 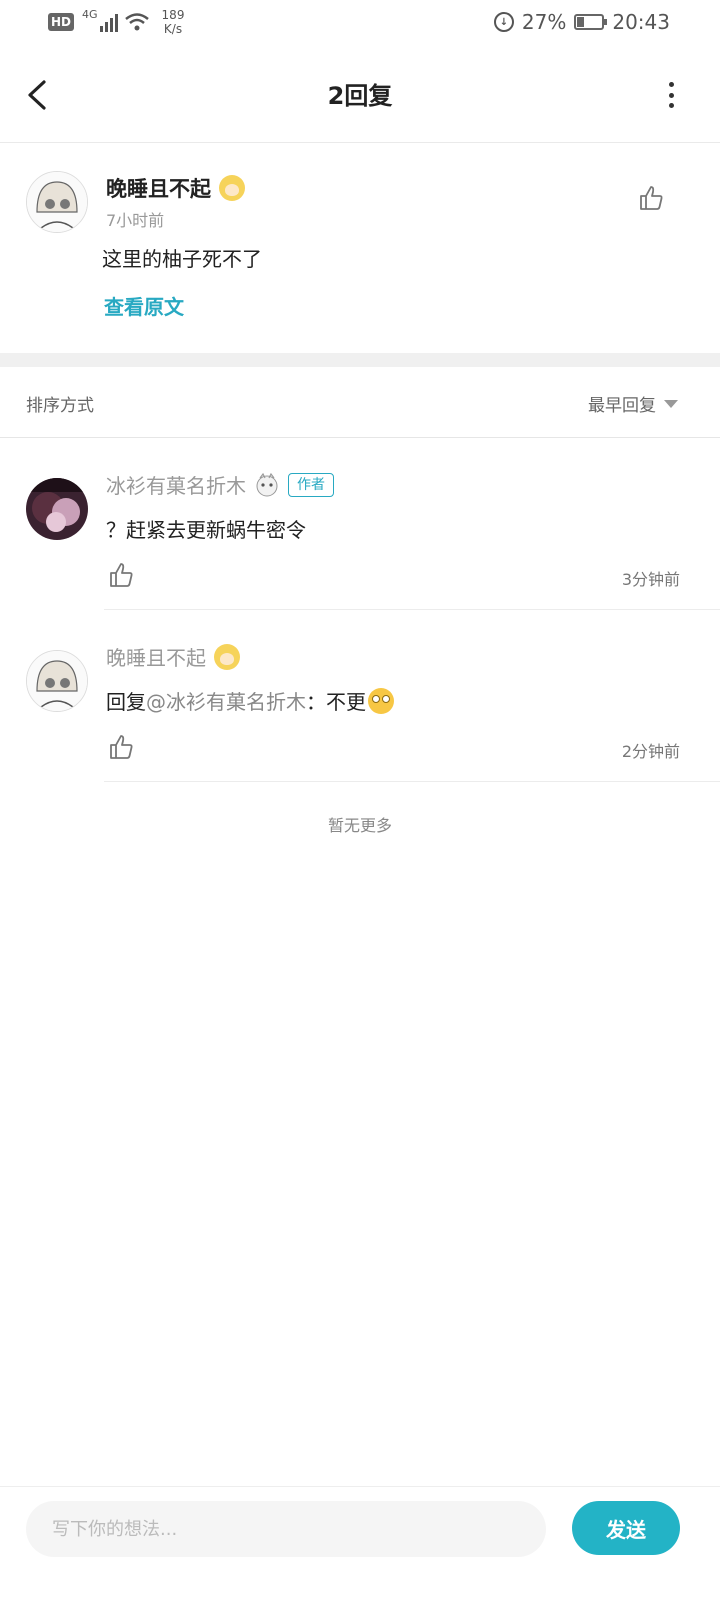 What do you see at coordinates (206, 530) in the screenshot?
I see `reply-text: ？赶紧去更新蜗牛密令` at bounding box center [206, 530].